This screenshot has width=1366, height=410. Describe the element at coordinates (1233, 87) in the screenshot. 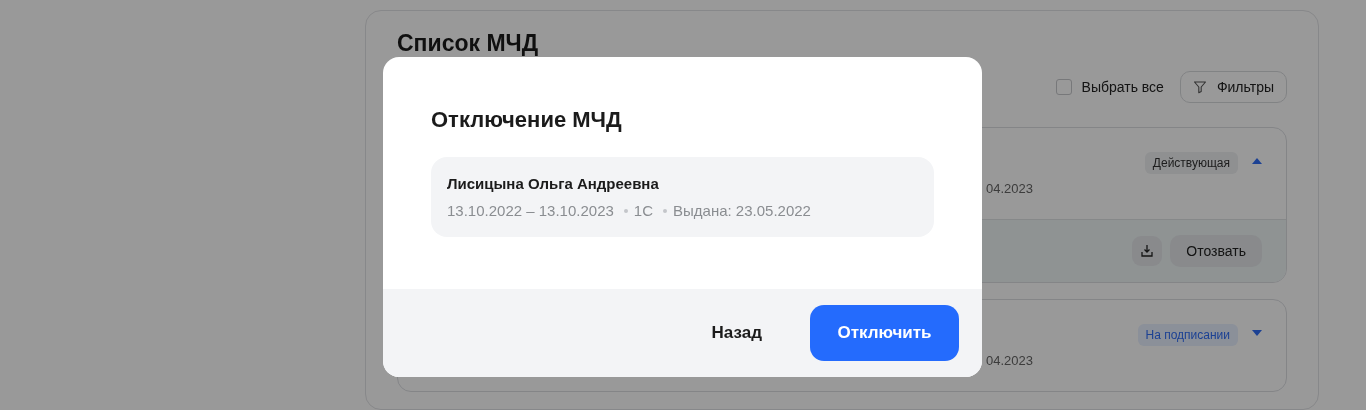

I see `filter-button: Фильтры` at that location.